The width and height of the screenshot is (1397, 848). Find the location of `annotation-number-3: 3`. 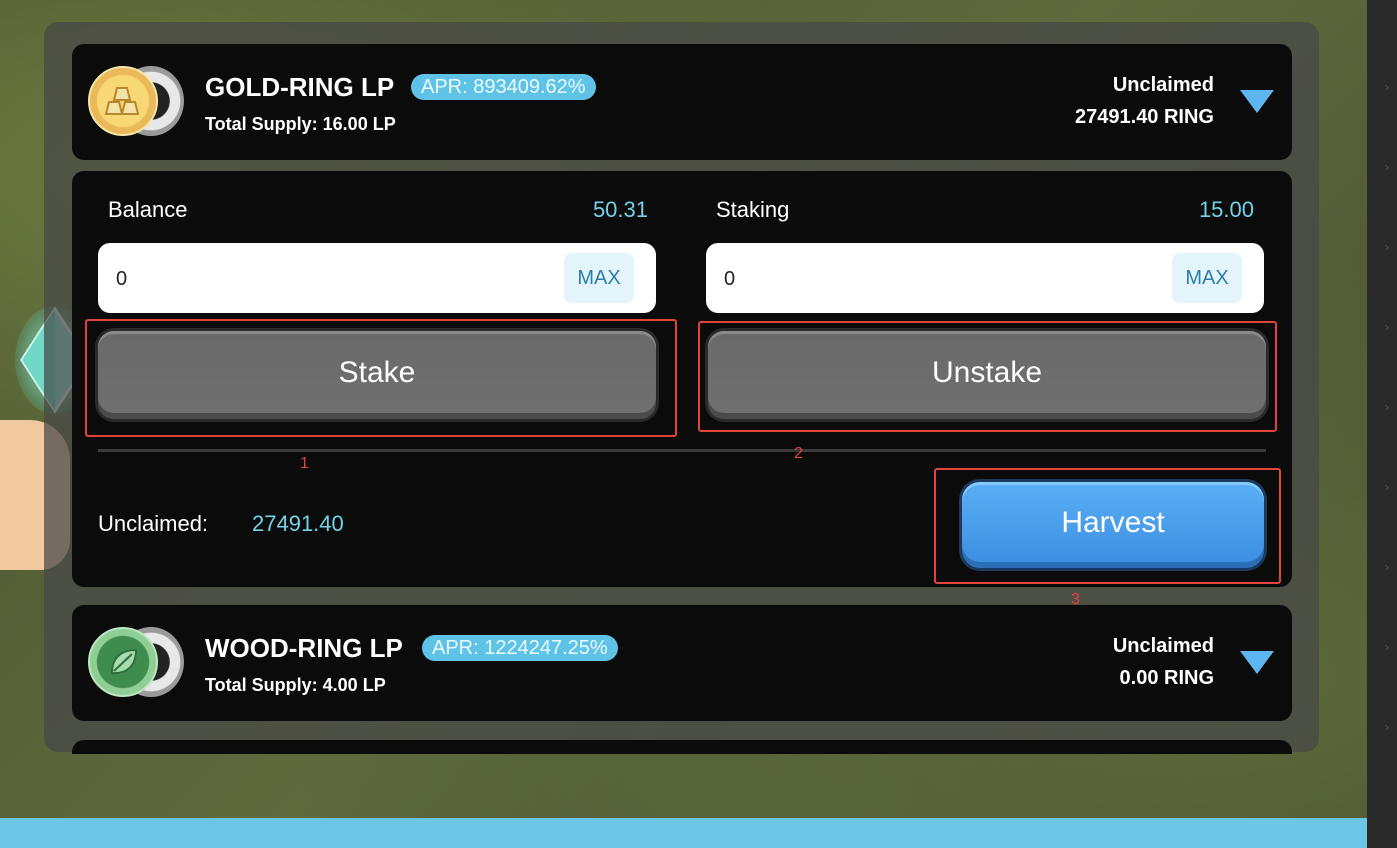

annotation-number-3: 3 is located at coordinates (1075, 599).